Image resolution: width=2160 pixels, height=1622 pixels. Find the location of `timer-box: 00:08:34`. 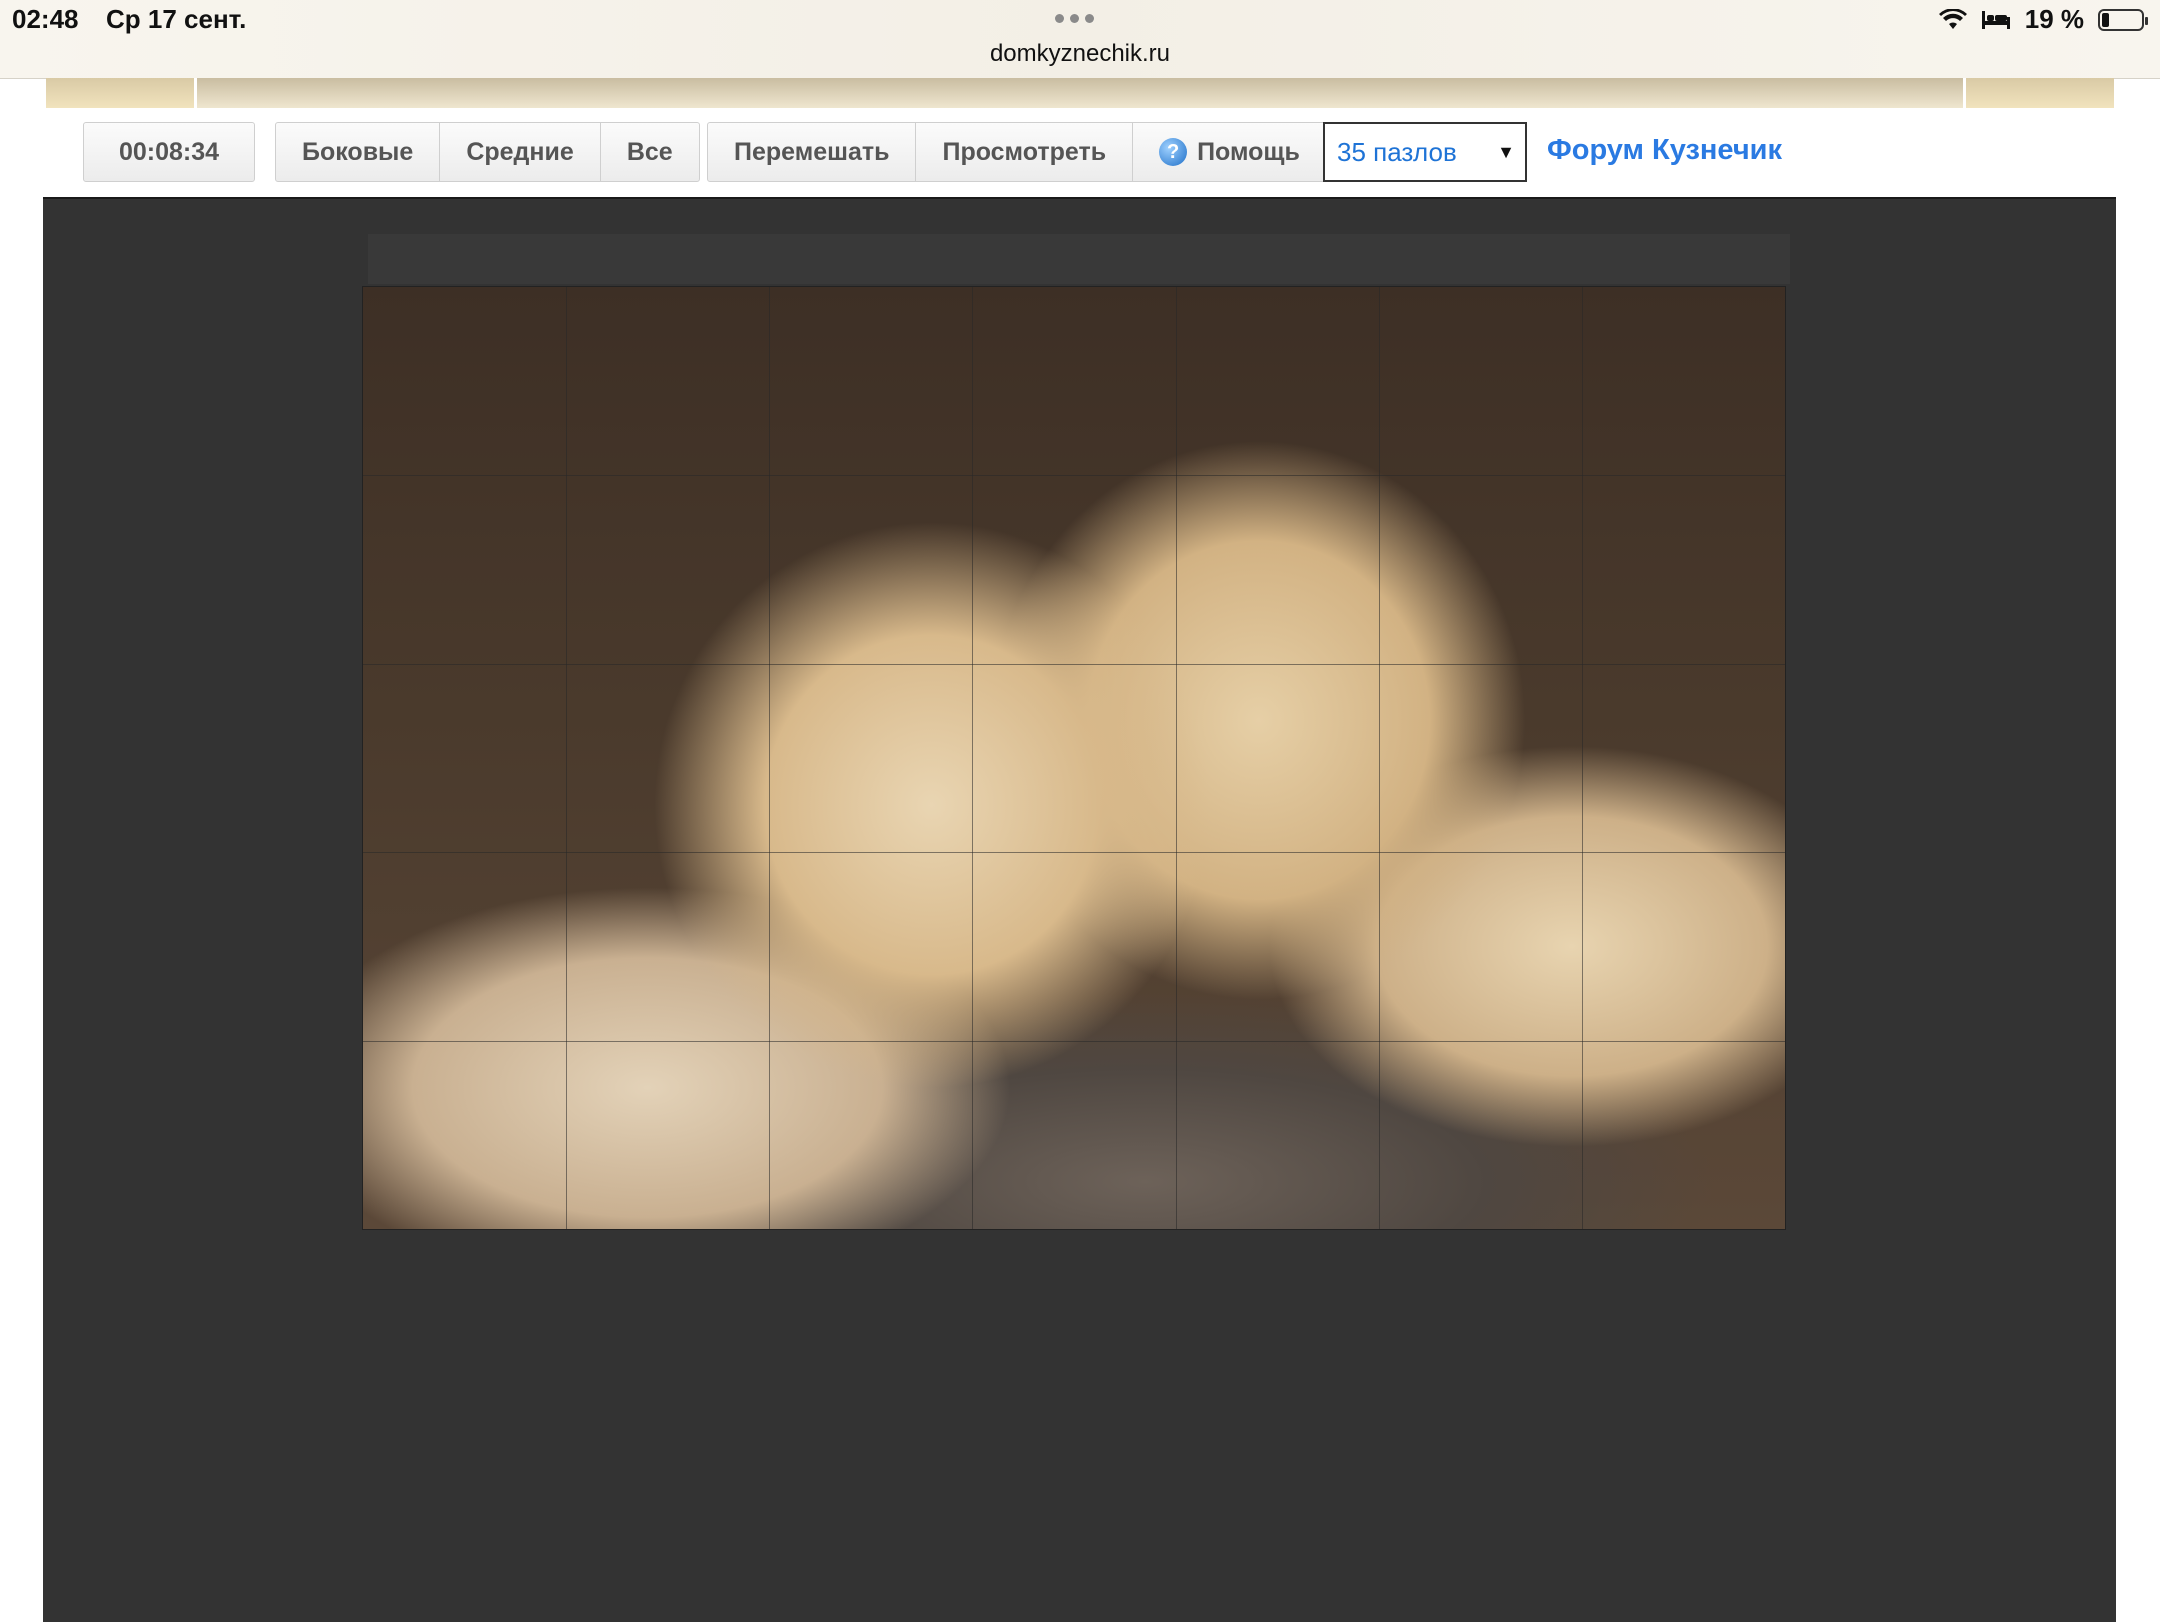

timer-box: 00:08:34 is located at coordinates (169, 152).